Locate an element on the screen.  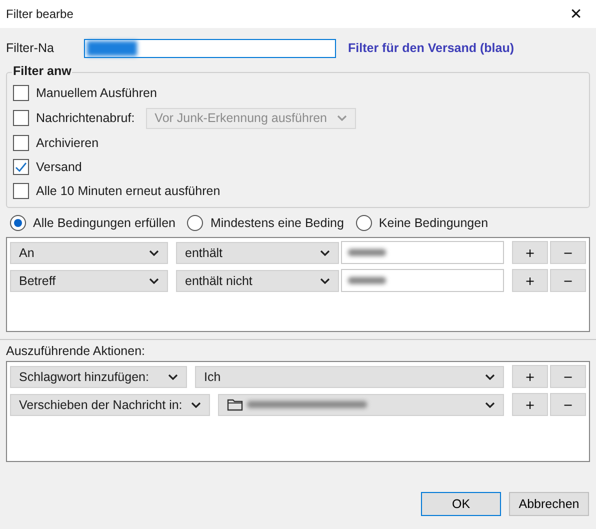
checkbox-label: Manuellem Ausführen is located at coordinates (96, 93).